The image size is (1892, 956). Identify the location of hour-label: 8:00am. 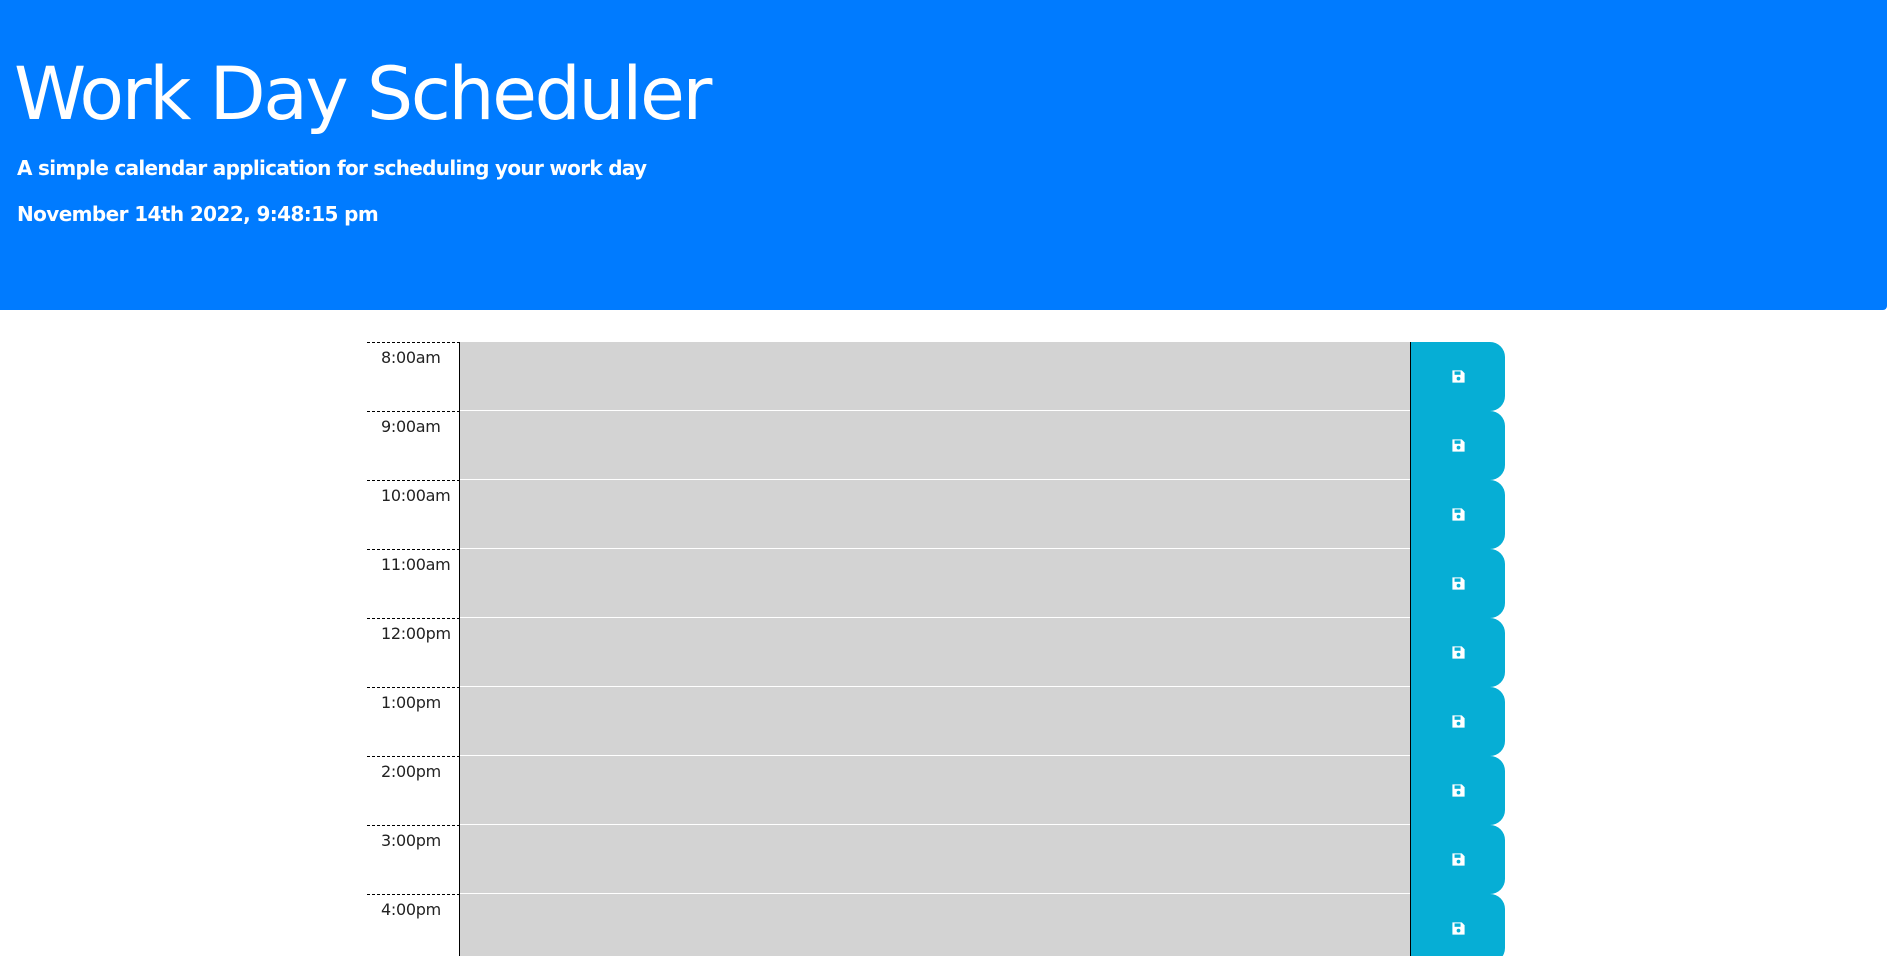
(413, 376).